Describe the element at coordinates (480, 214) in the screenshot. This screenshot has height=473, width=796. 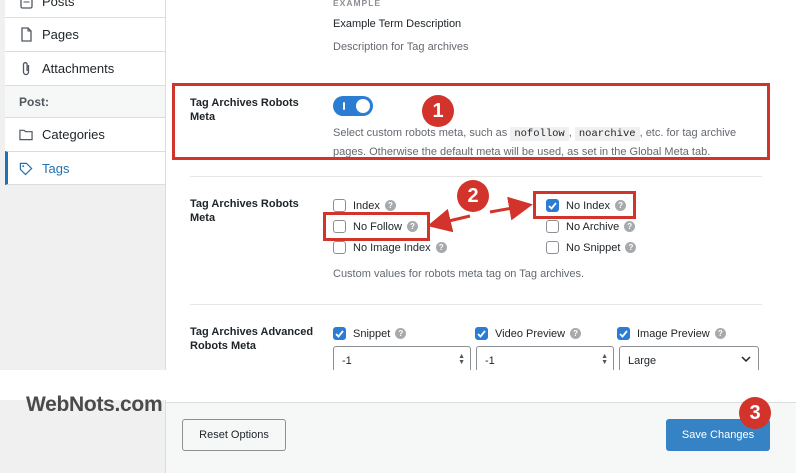
I see `annotation-arrow` at that location.